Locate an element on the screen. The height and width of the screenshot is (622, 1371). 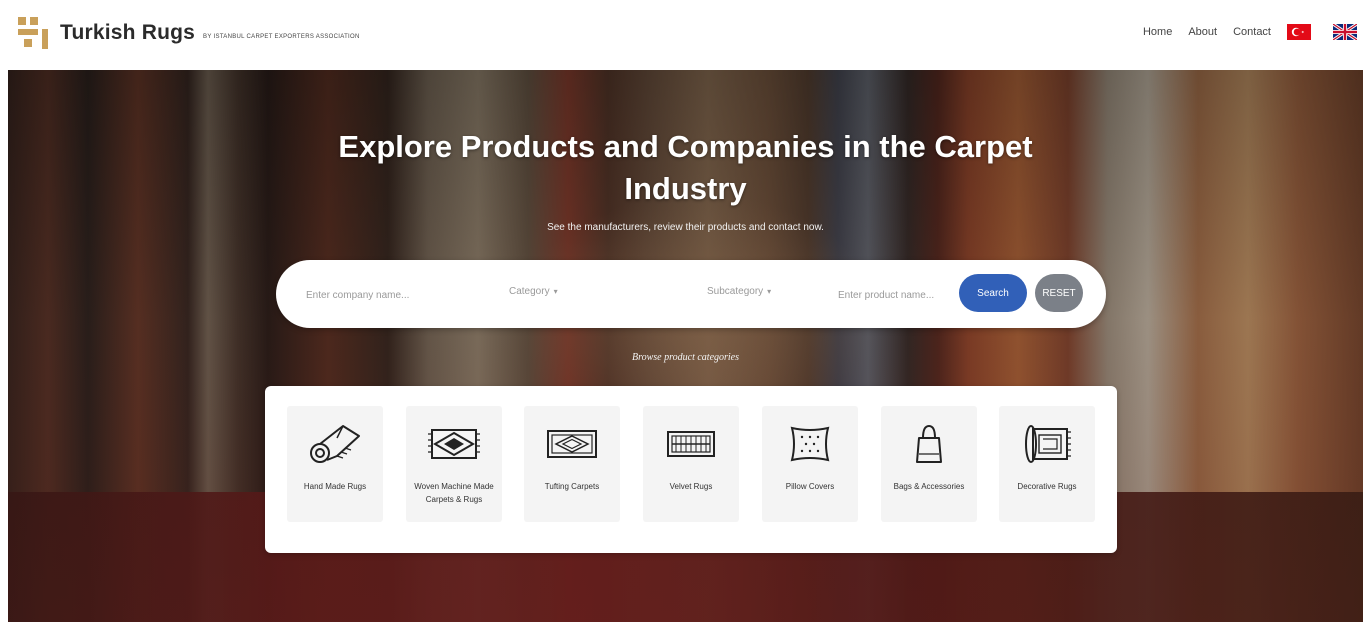
company-name-input is located at coordinates (391, 295).